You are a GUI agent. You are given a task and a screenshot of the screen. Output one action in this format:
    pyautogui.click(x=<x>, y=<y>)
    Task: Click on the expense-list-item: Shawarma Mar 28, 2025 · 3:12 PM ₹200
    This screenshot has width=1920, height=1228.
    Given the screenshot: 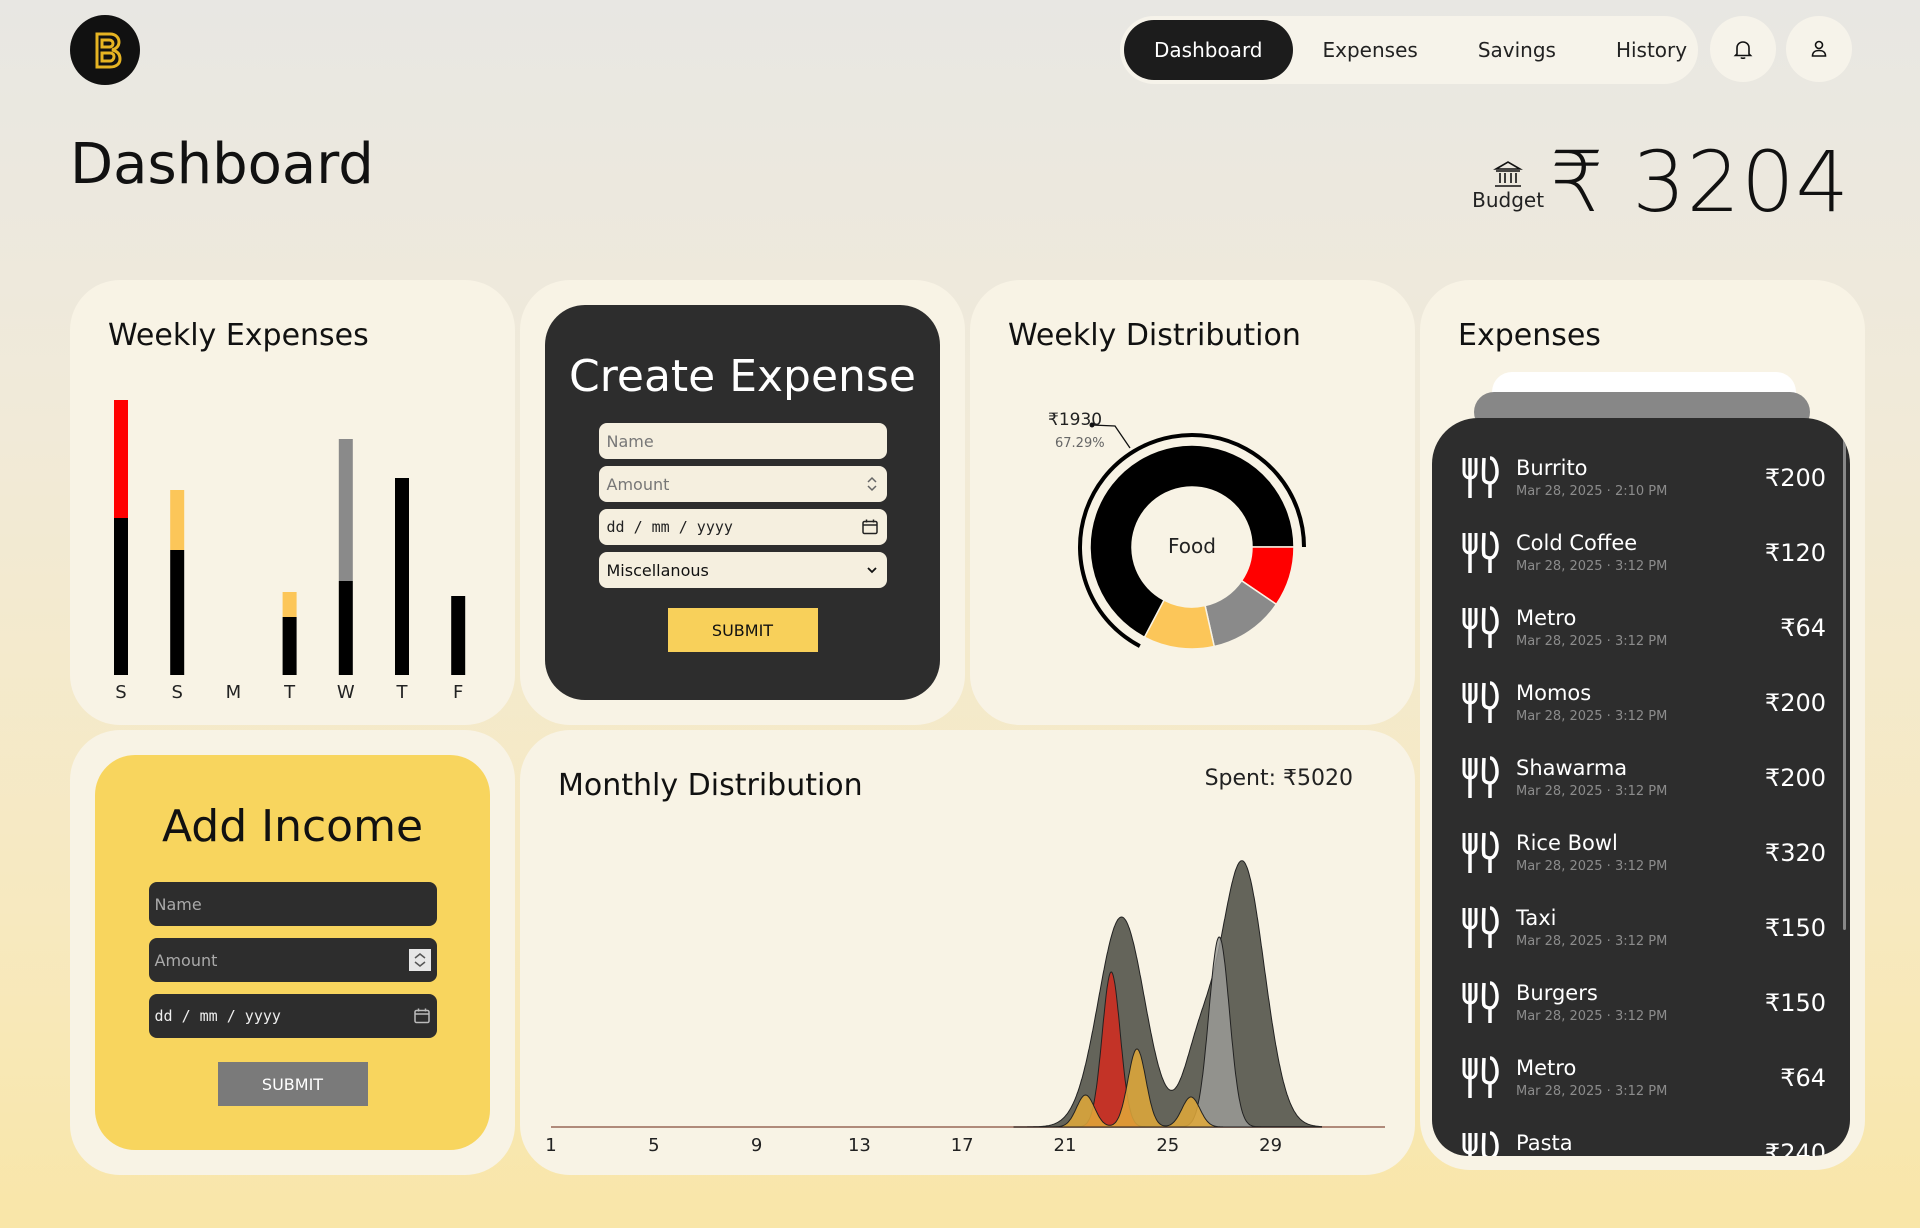 What is the action you would take?
    pyautogui.click(x=1641, y=777)
    